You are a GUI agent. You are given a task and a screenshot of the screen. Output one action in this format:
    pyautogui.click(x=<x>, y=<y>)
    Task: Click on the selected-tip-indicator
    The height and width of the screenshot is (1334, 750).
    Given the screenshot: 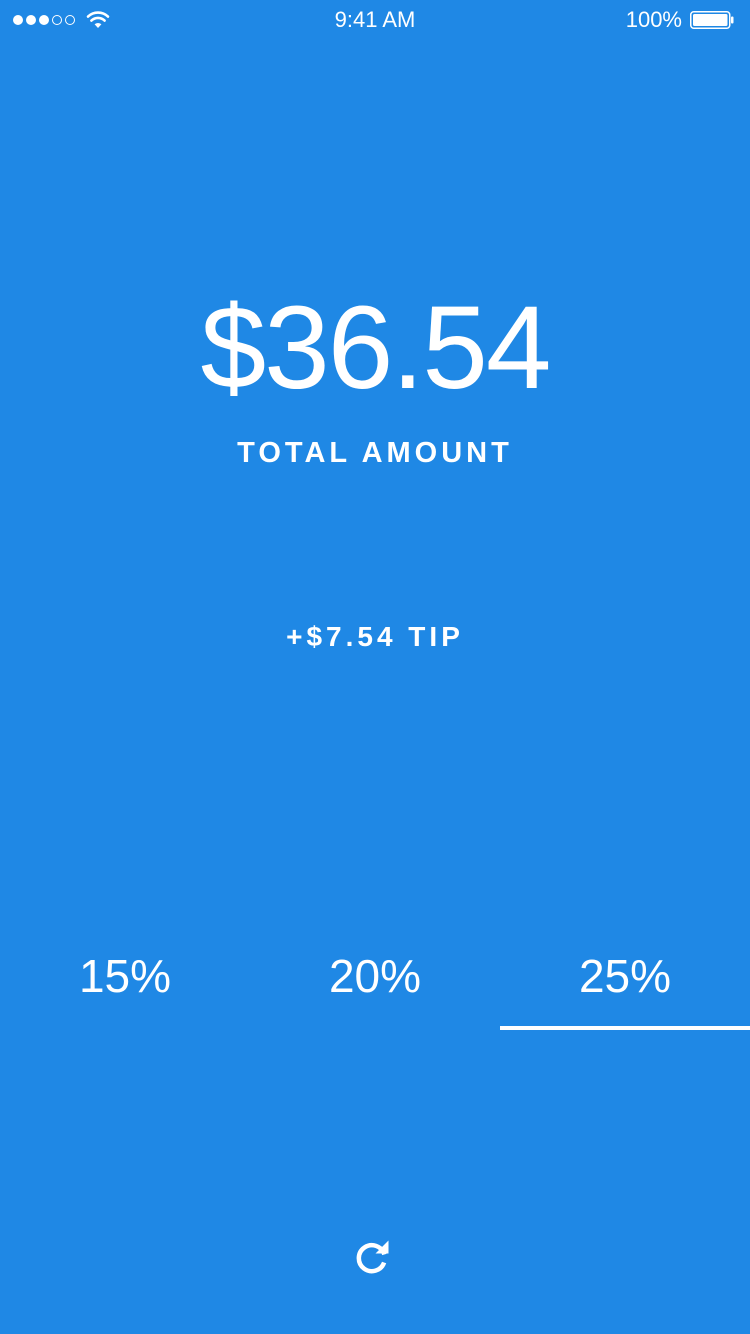 What is the action you would take?
    pyautogui.click(x=625, y=1028)
    